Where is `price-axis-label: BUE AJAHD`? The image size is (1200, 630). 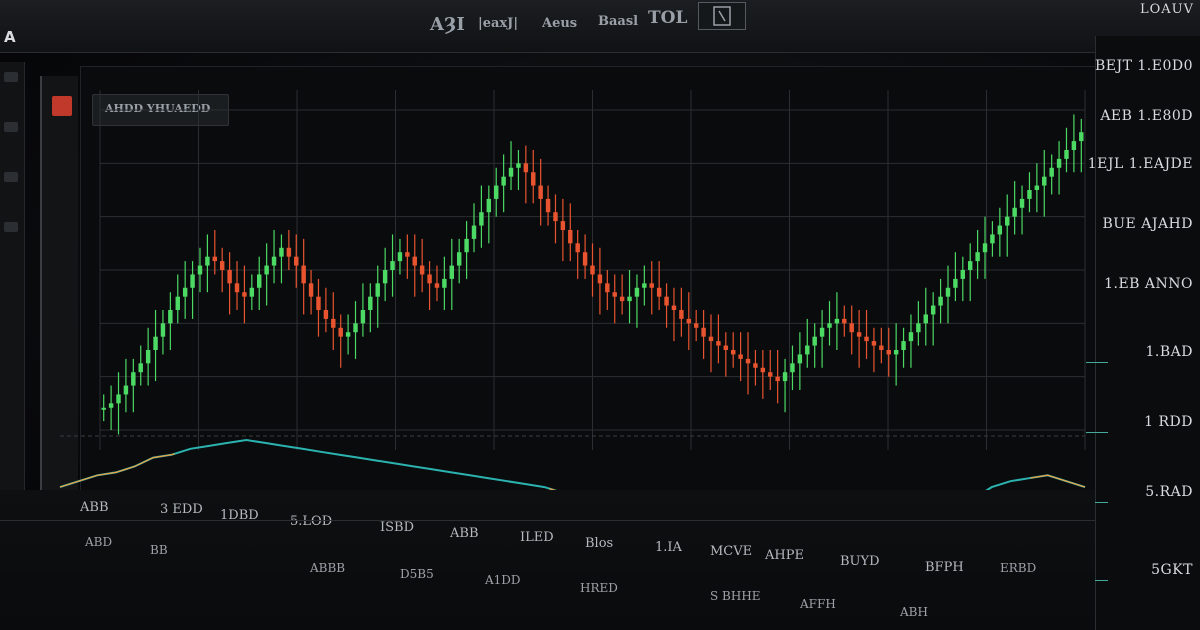 price-axis-label: BUE AJAHD is located at coordinates (1147, 224).